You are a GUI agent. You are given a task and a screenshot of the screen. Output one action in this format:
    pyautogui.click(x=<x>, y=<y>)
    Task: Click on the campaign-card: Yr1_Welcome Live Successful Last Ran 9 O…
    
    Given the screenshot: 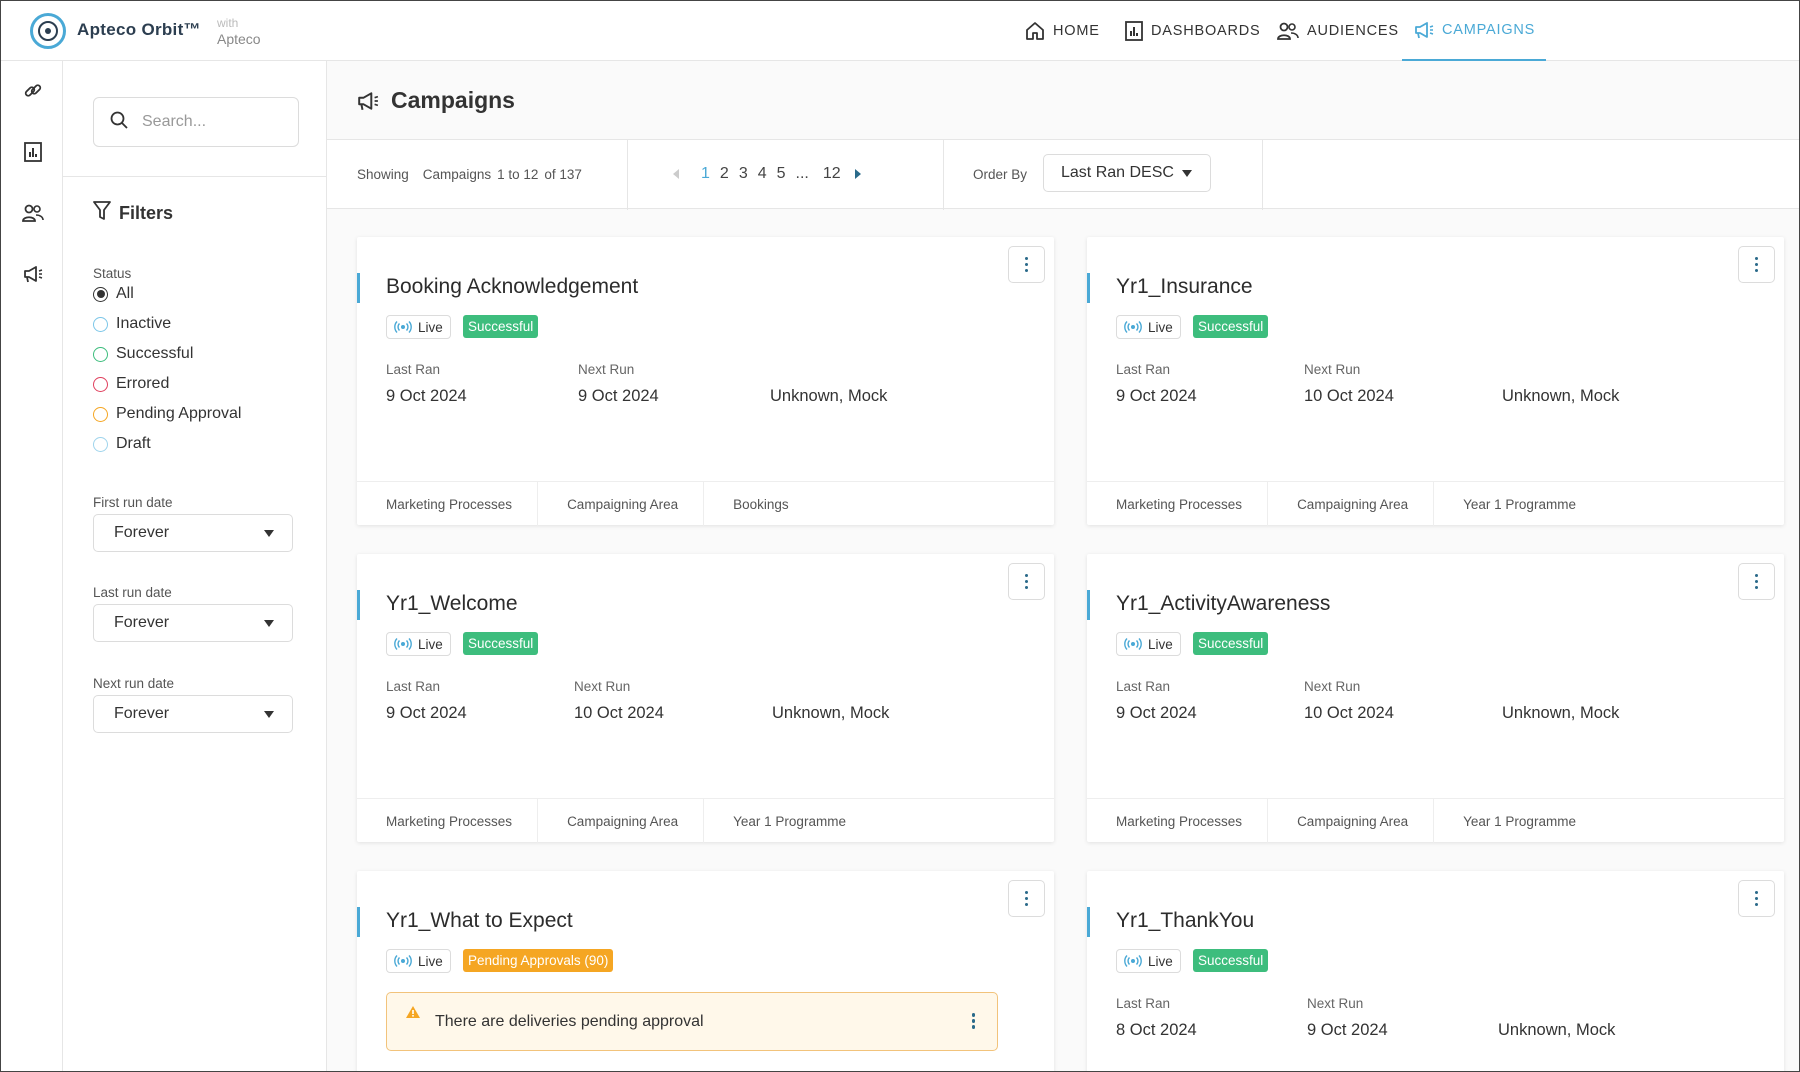 What is the action you would take?
    pyautogui.click(x=705, y=698)
    